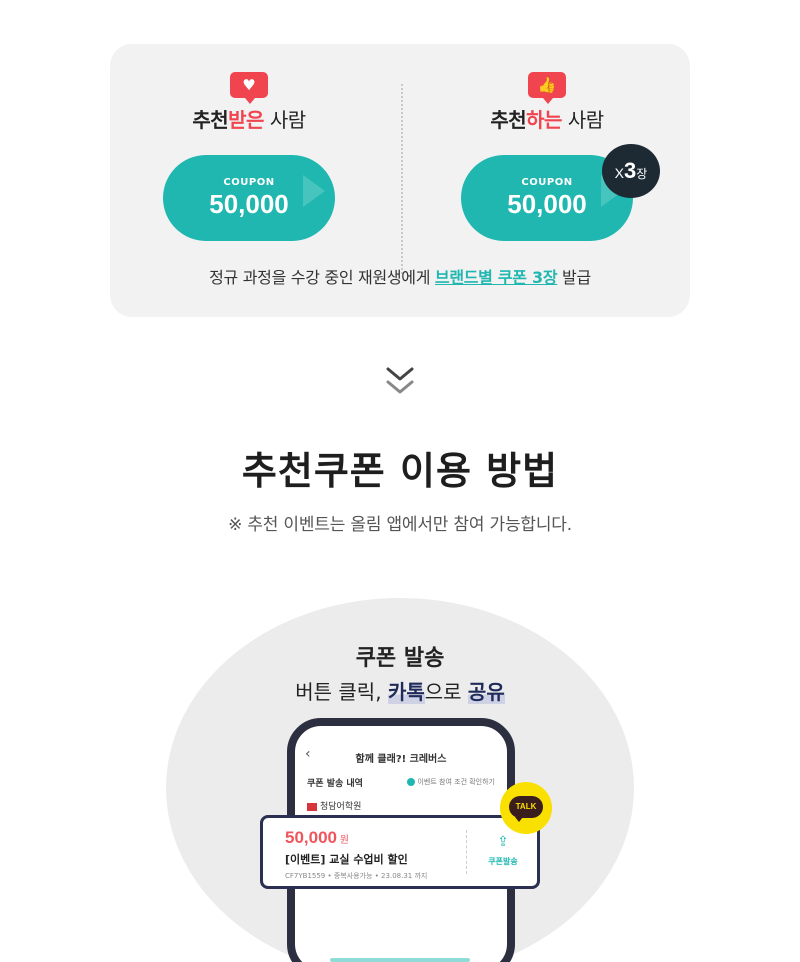 The width and height of the screenshot is (800, 962). I want to click on issuance-note: 정규 과정을 수강 중인 재원생에게 브랜드별 쿠폰 3장 발급, so click(400, 277).